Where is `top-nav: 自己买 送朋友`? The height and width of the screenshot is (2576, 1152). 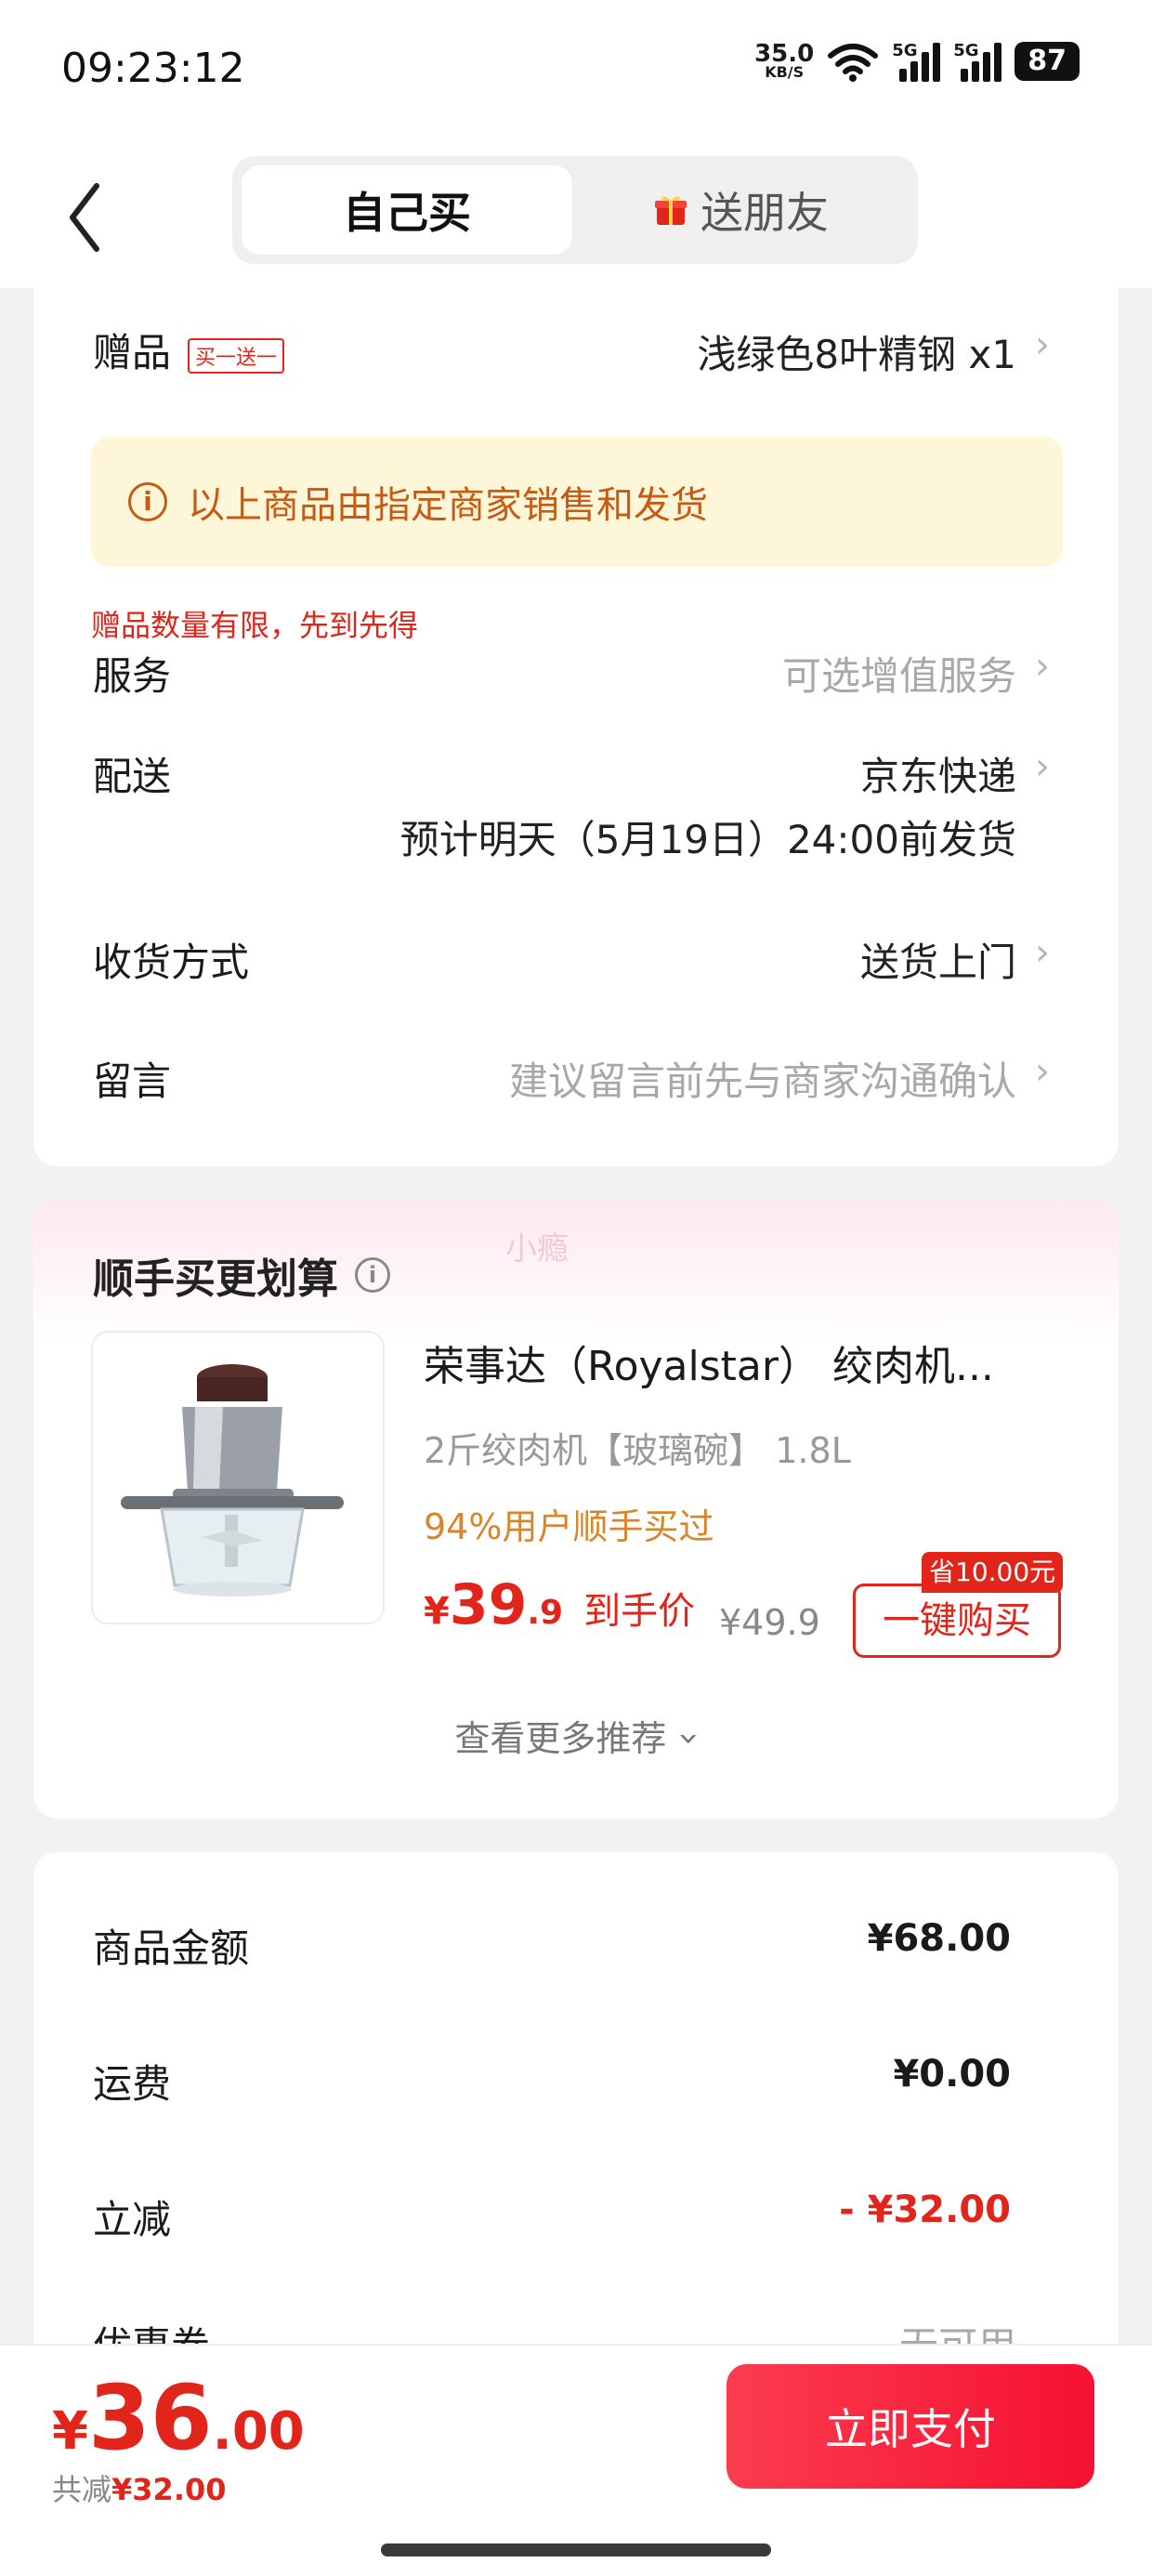 top-nav: 自己买 送朋友 is located at coordinates (576, 213).